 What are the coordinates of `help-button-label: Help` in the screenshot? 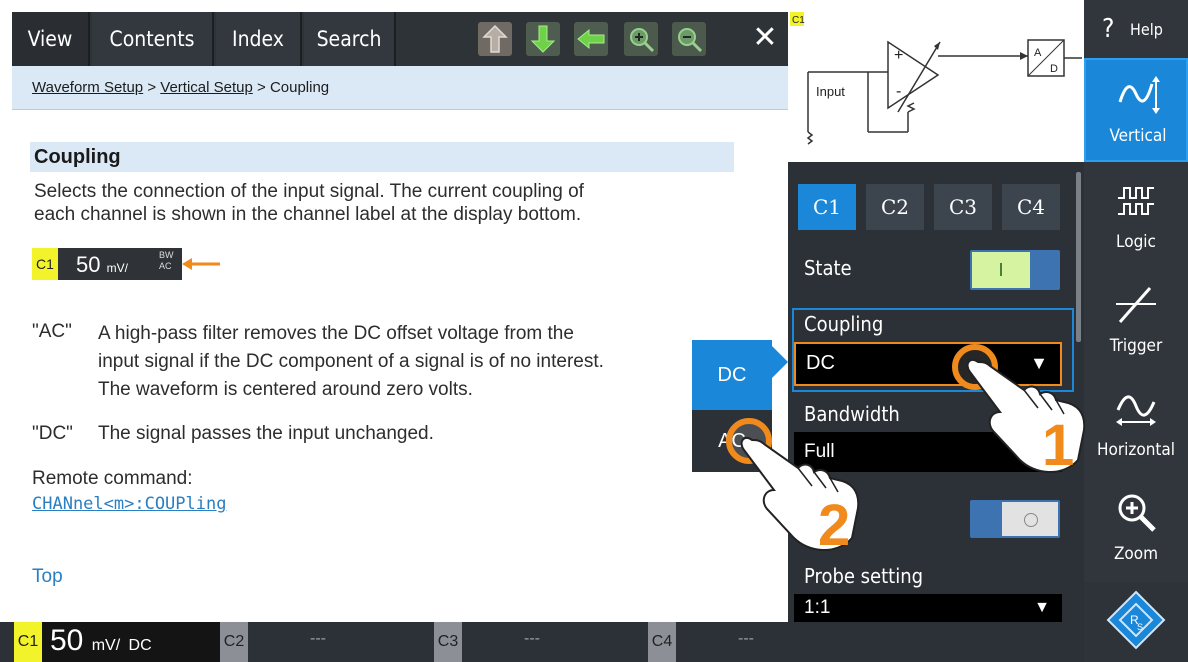 It's located at (1146, 29).